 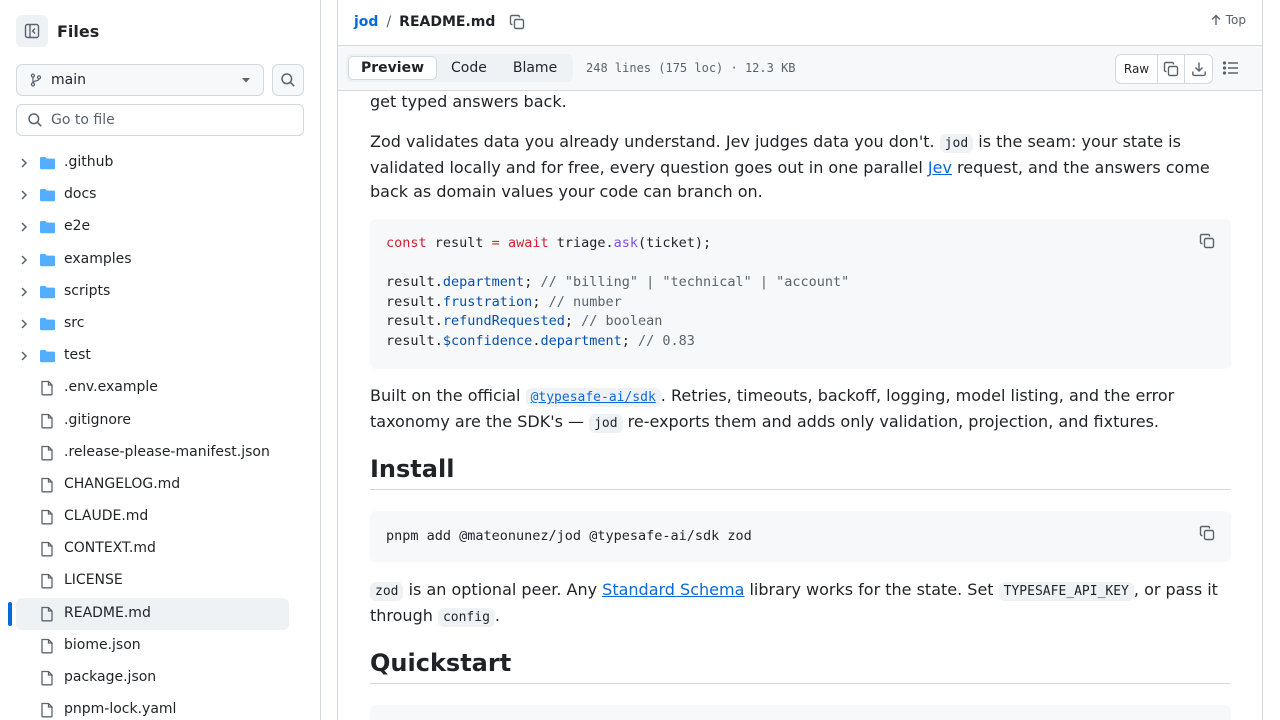 I want to click on branch-selector: main, so click(x=140, y=80).